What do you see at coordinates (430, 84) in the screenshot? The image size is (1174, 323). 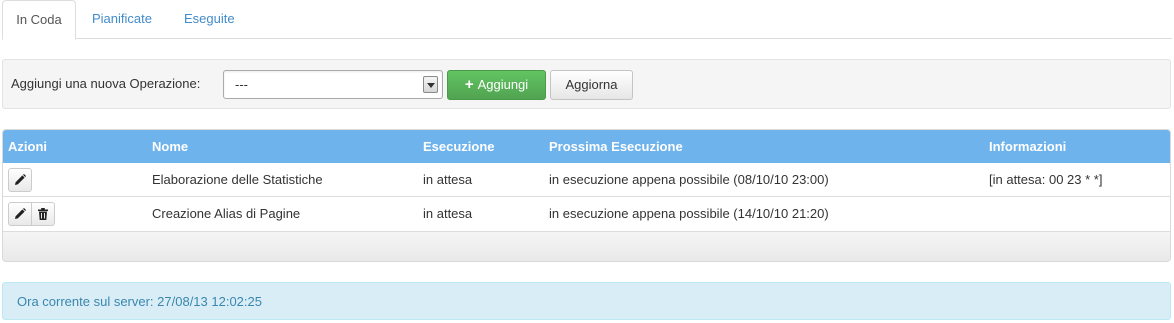 I see `chevron-down-icon` at bounding box center [430, 84].